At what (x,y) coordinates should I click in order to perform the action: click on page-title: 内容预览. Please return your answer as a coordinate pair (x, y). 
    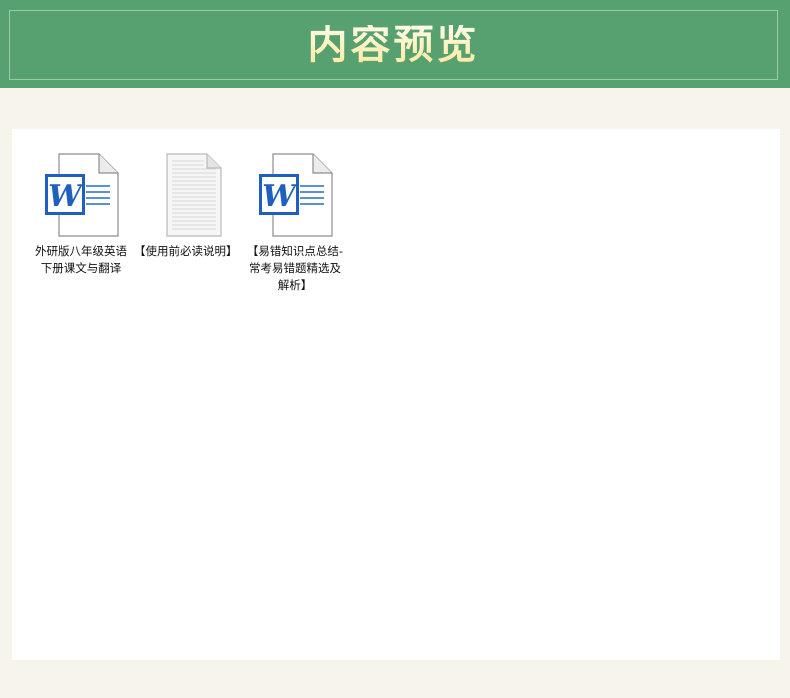
    Looking at the image, I should click on (393, 44).